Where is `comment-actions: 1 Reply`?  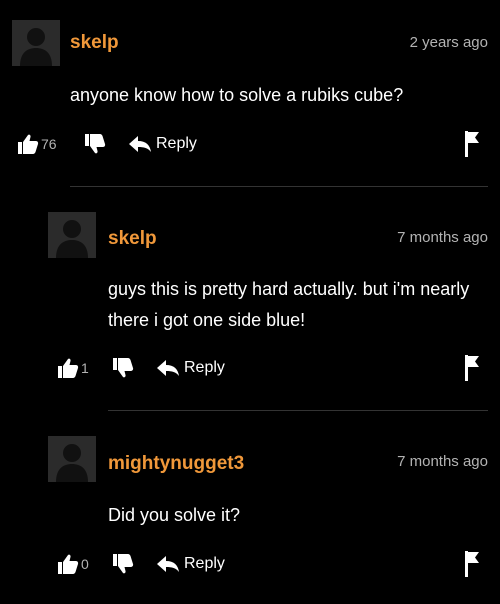 comment-actions: 1 Reply is located at coordinates (273, 368).